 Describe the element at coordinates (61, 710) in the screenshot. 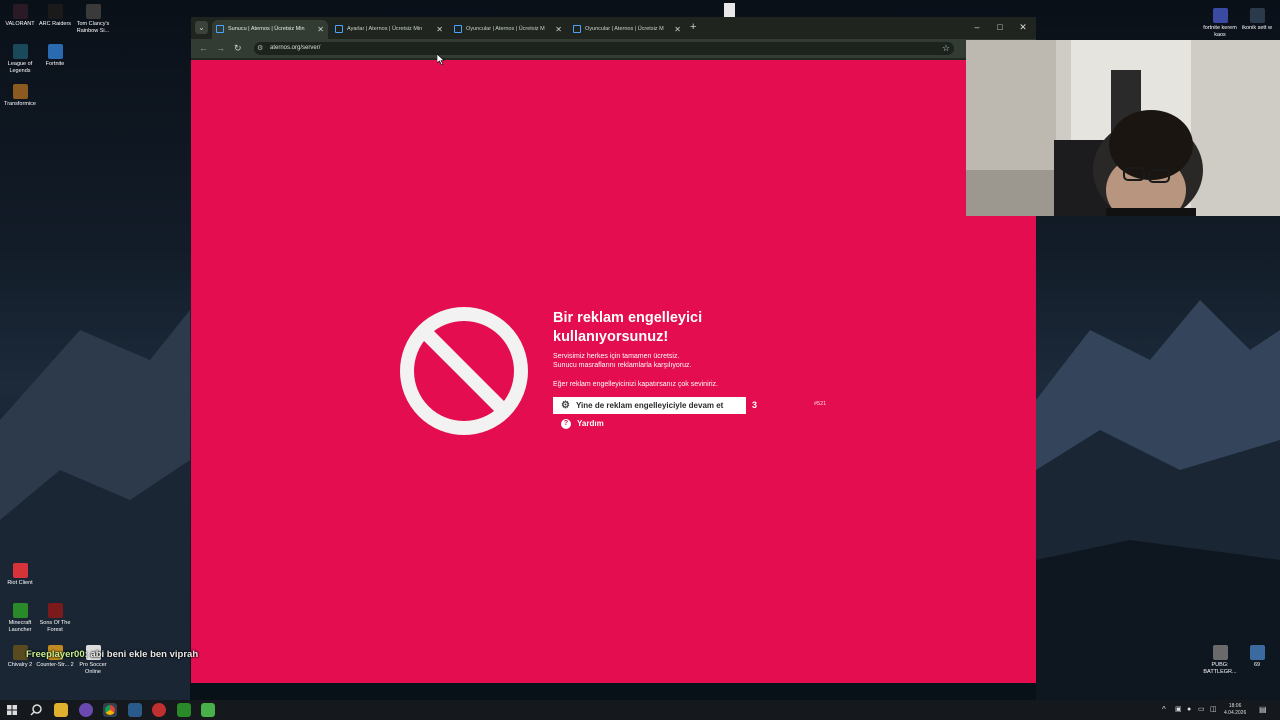

I see `file-explorer-icon` at that location.